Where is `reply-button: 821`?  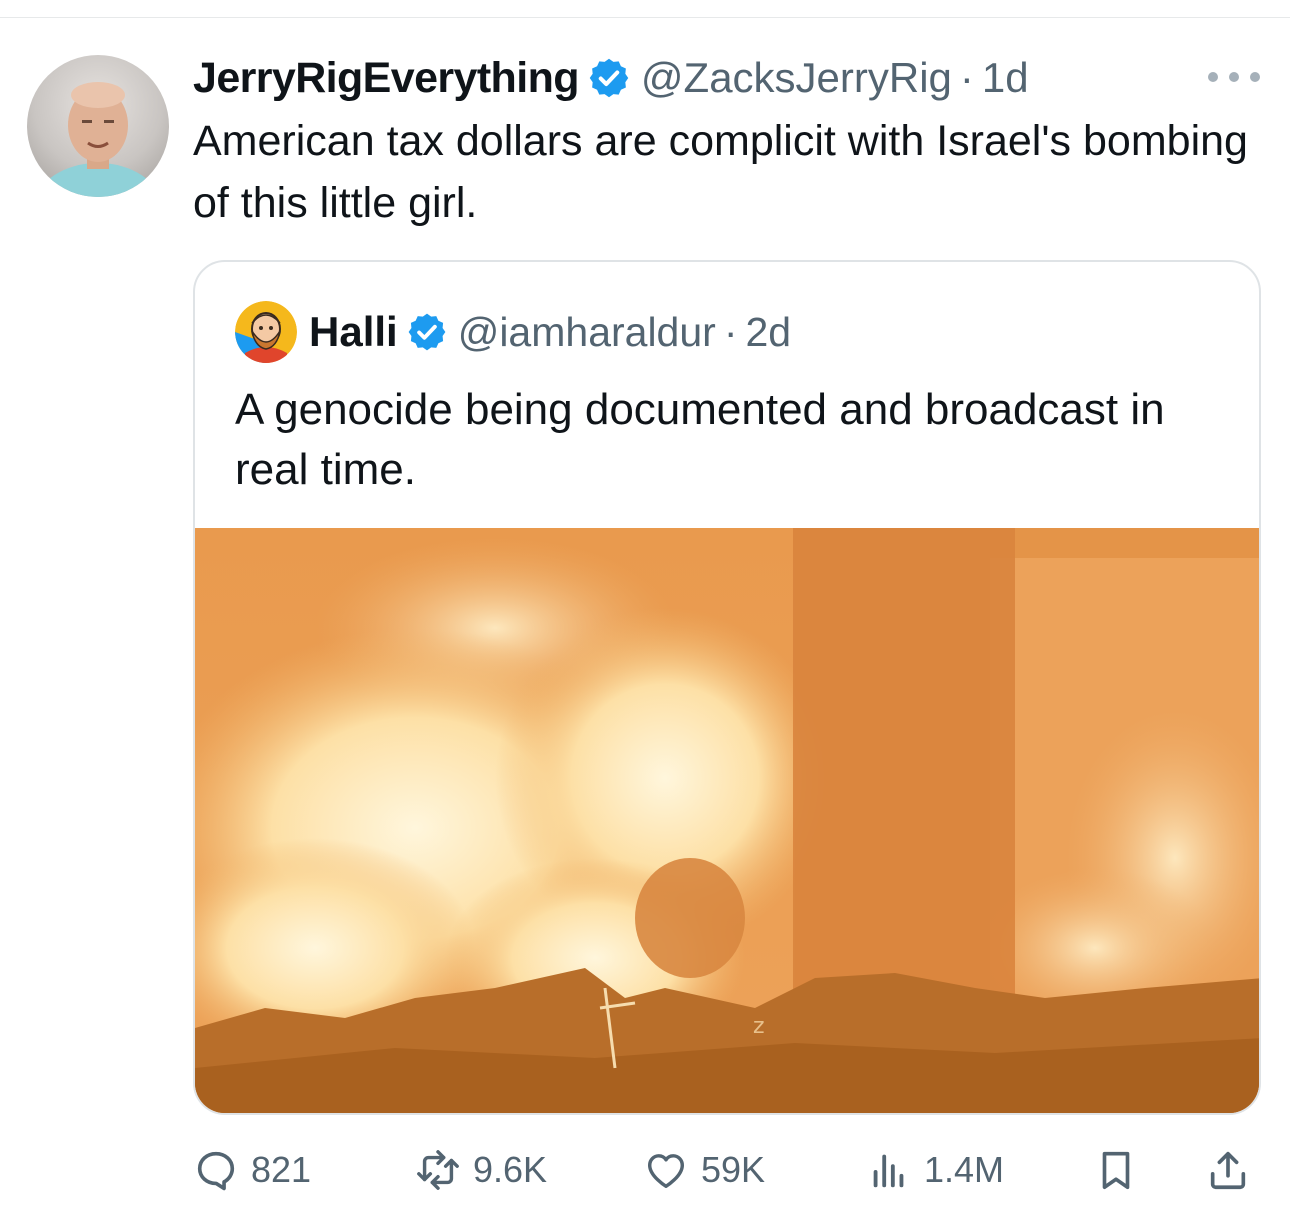
reply-button: 821 is located at coordinates (252, 1170).